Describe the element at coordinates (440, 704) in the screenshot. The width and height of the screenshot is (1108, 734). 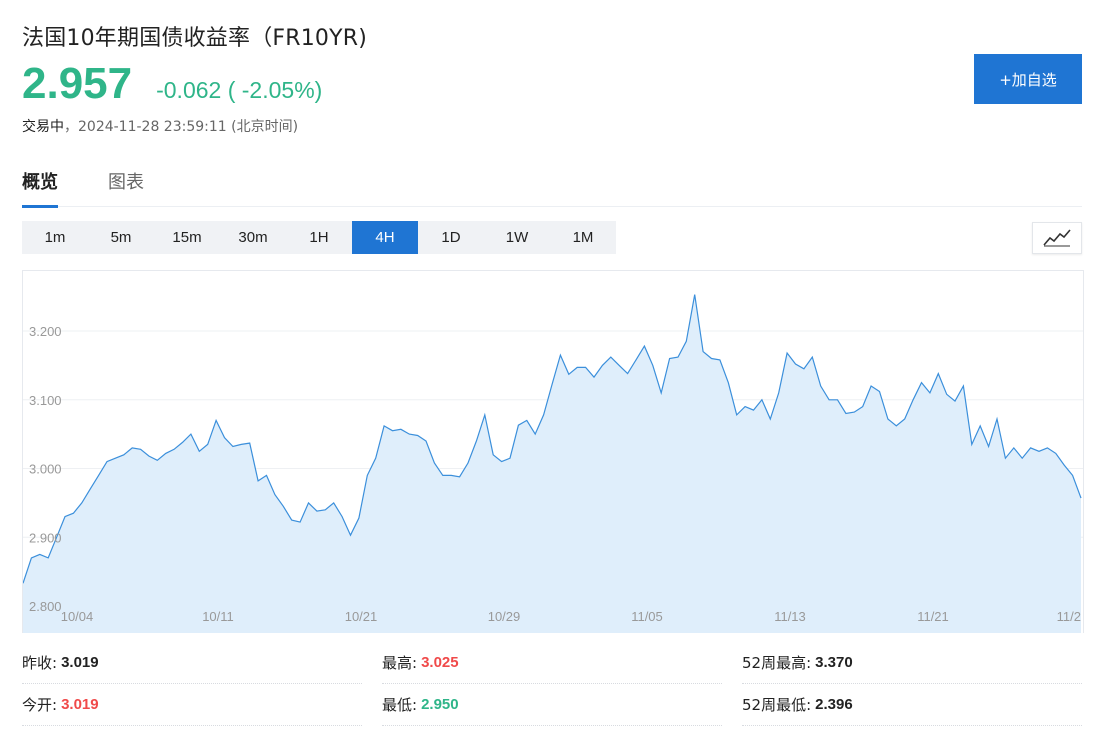
I see `stat-value: 2.950` at that location.